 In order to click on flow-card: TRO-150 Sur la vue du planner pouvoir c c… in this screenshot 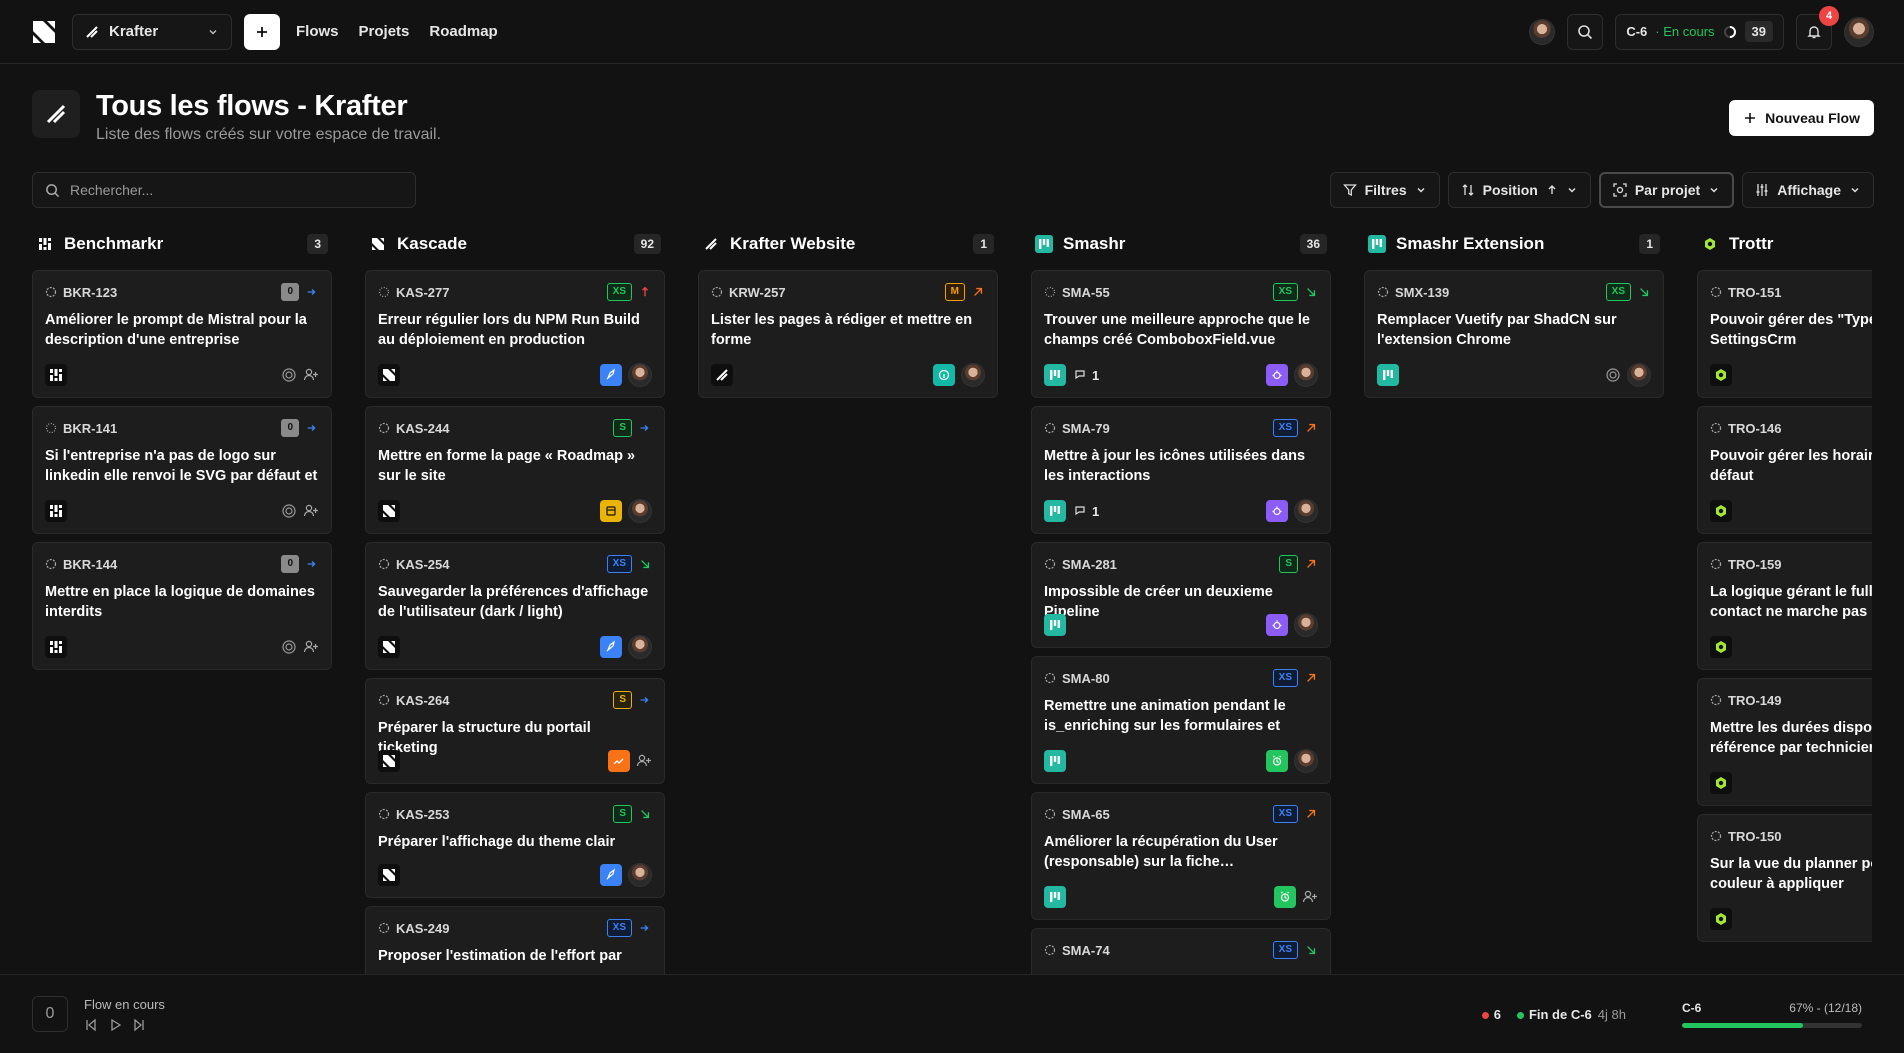, I will do `click(1784, 878)`.